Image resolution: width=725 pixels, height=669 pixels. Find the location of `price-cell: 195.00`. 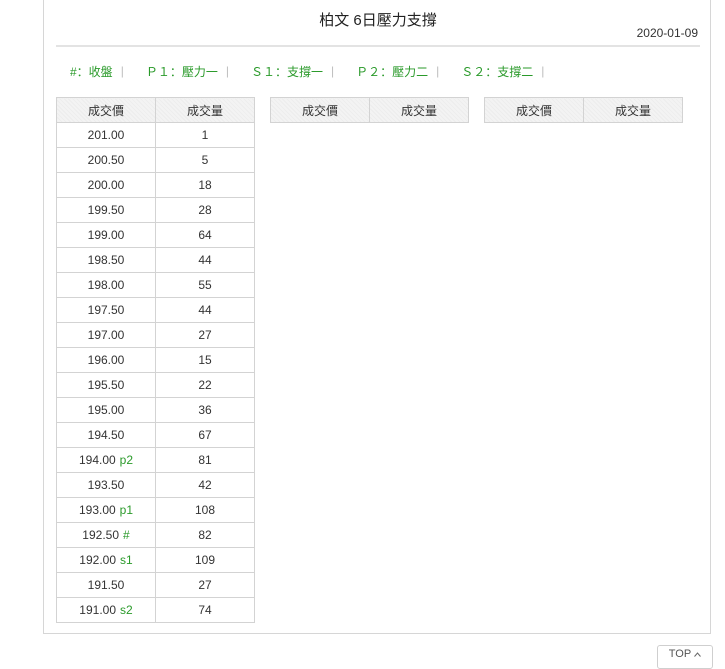

price-cell: 195.00 is located at coordinates (106, 410).